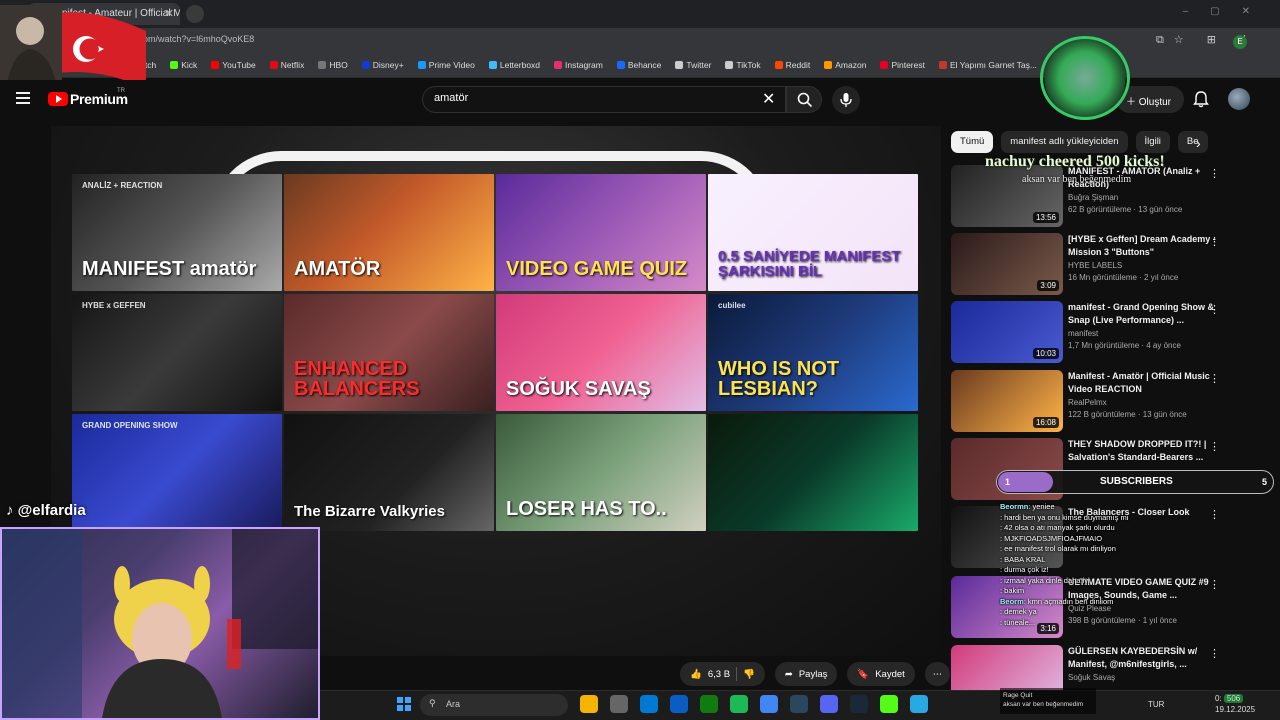 The height and width of the screenshot is (720, 1280). I want to click on bookmark-item: YouTube, so click(233, 65).